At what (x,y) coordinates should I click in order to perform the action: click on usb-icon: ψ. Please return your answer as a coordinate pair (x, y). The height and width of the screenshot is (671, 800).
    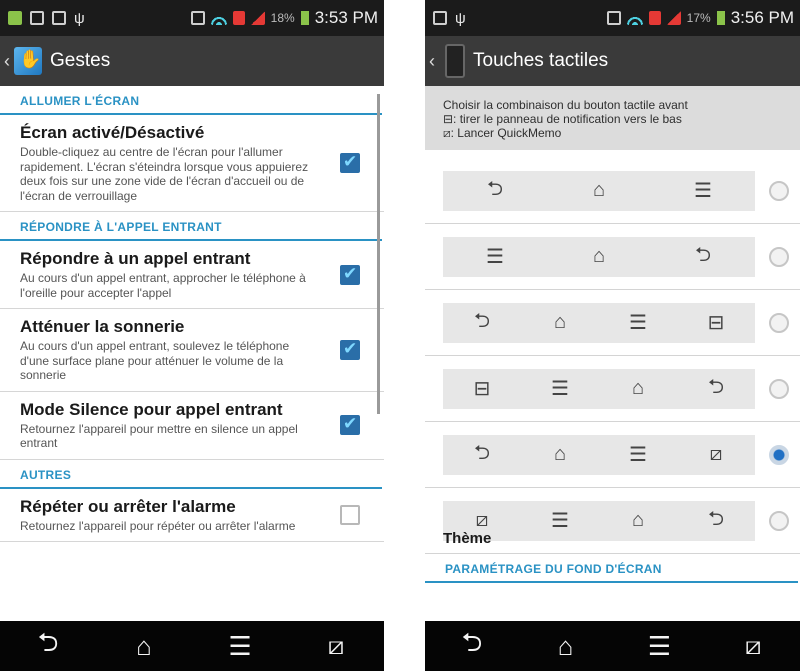
    Looking at the image, I should click on (79, 18).